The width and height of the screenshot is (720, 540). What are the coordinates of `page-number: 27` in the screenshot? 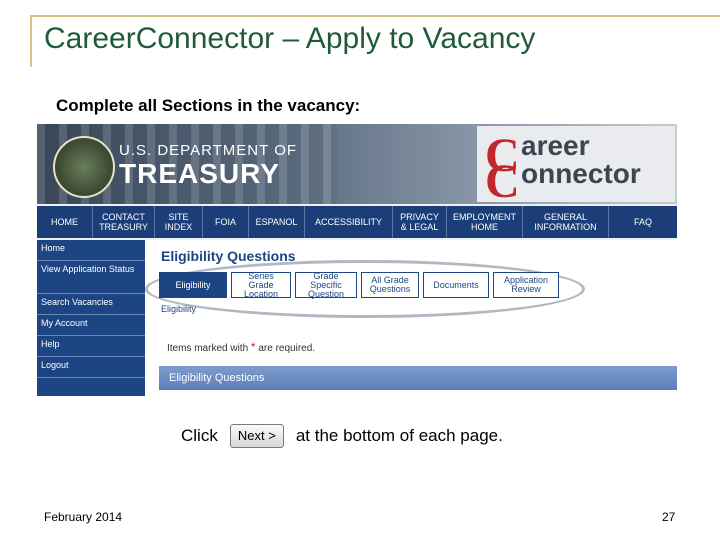 It's located at (669, 517).